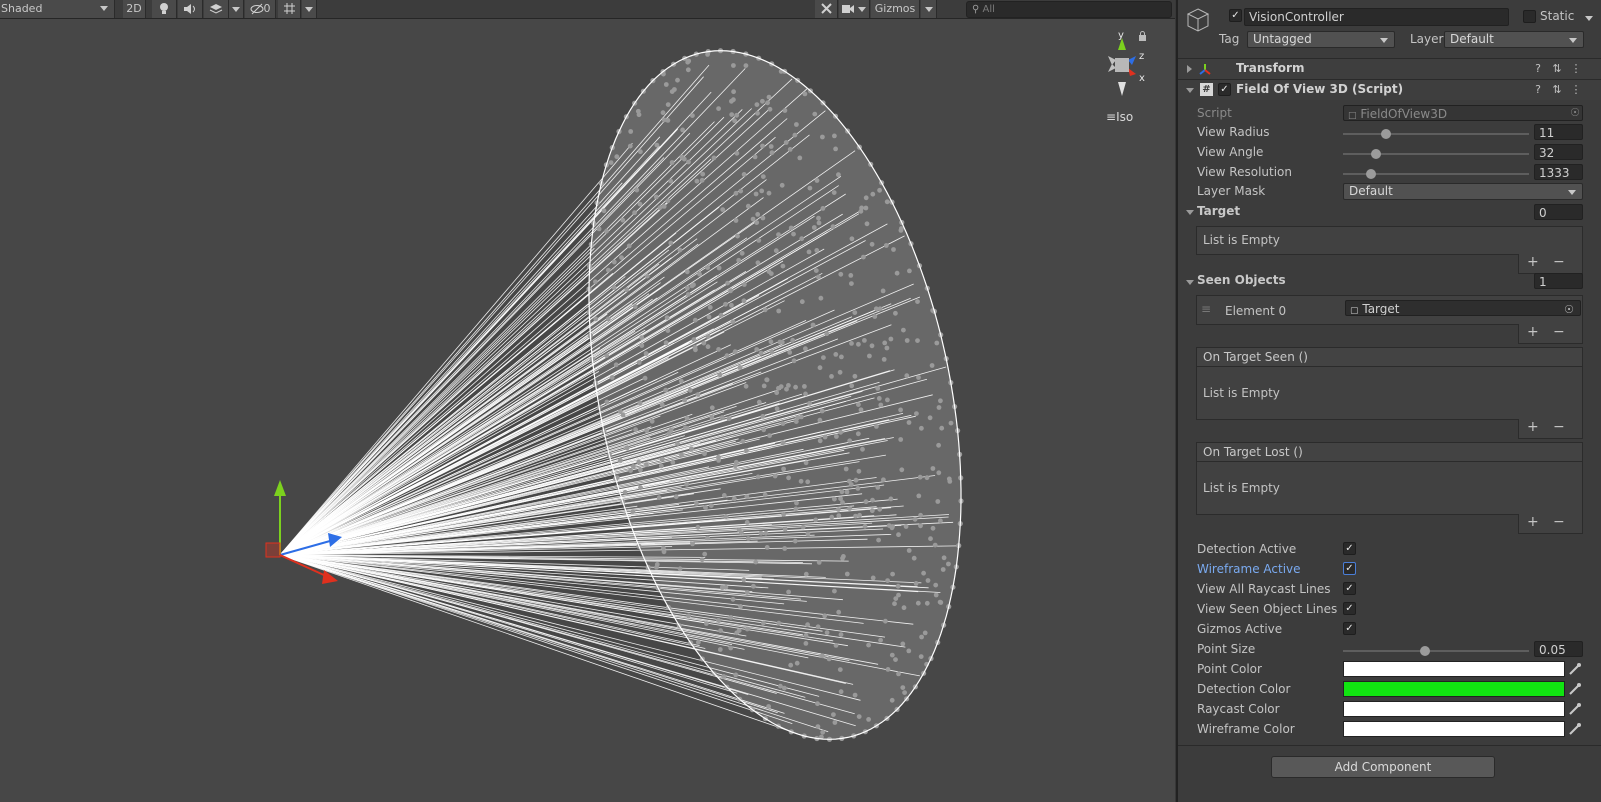  What do you see at coordinates (1376, 154) in the screenshot?
I see `view-angle-slider-handle` at bounding box center [1376, 154].